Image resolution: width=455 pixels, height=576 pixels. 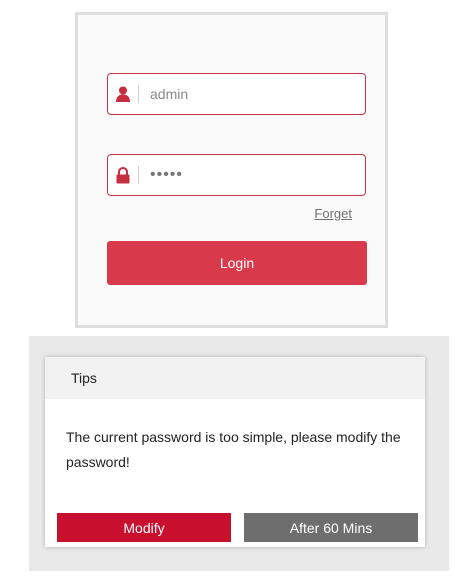 I want to click on lock-icon, so click(x=123, y=175).